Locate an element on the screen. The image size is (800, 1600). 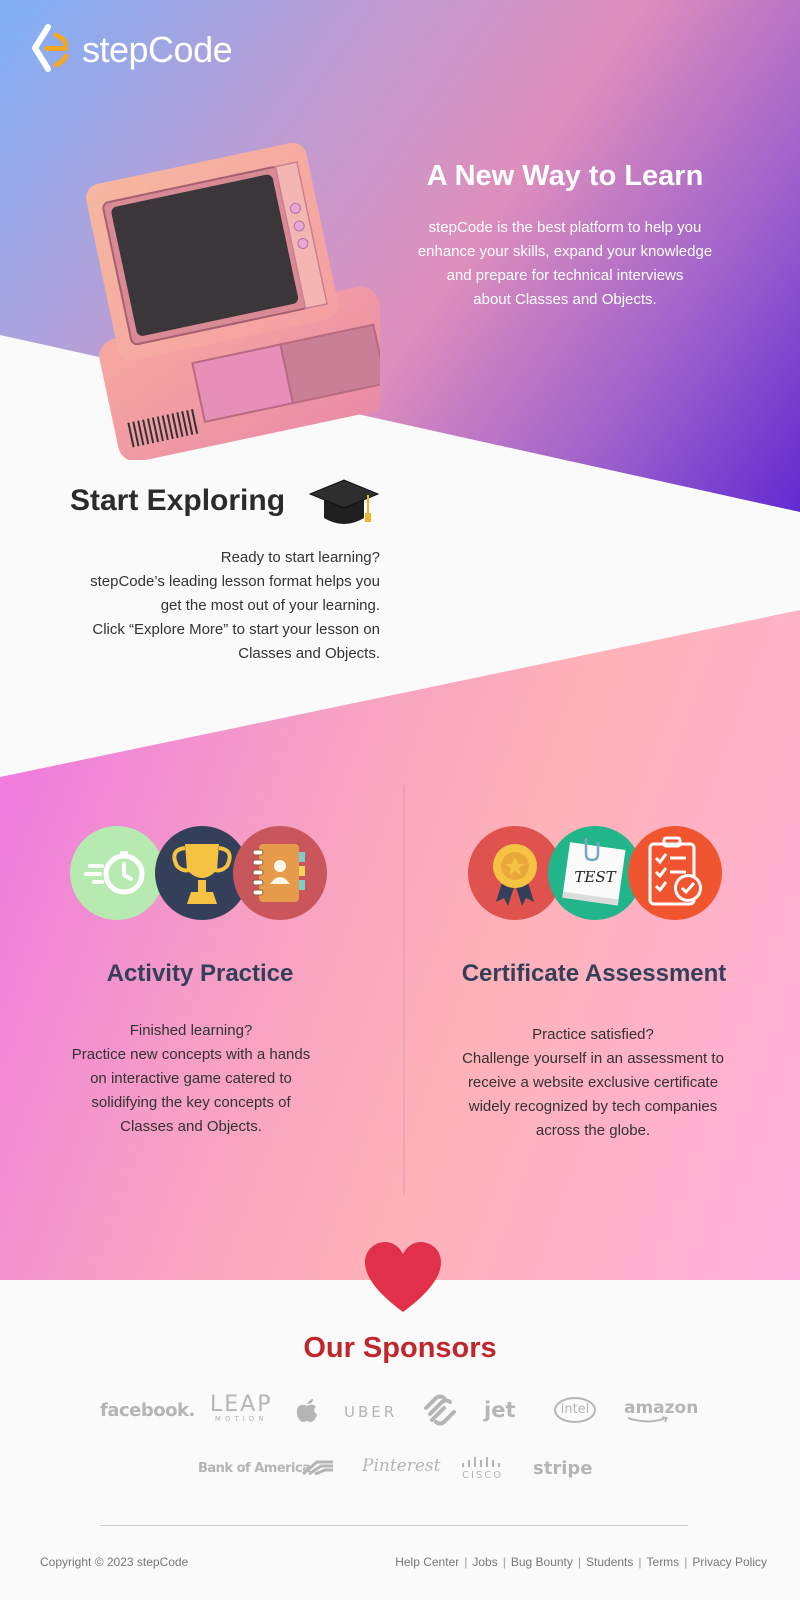
hero-line: about Classes and Objects. is located at coordinates (565, 299).